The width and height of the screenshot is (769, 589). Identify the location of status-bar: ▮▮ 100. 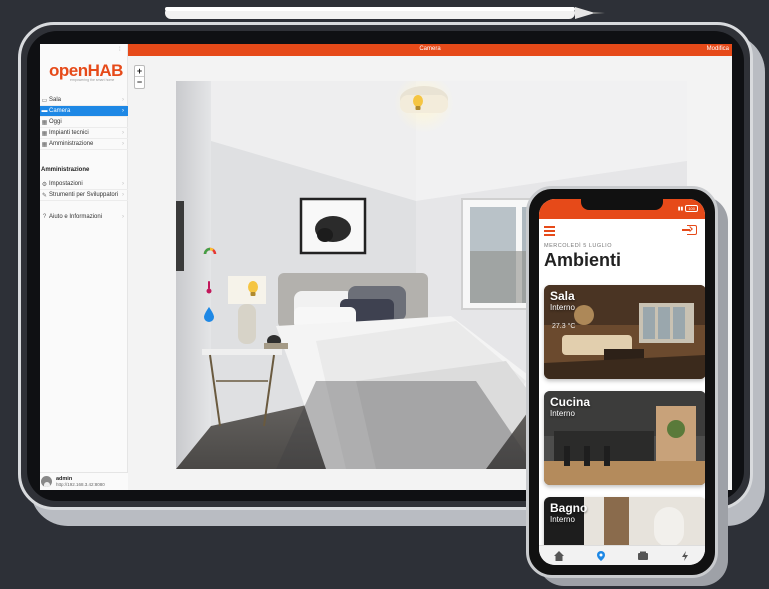
(688, 208).